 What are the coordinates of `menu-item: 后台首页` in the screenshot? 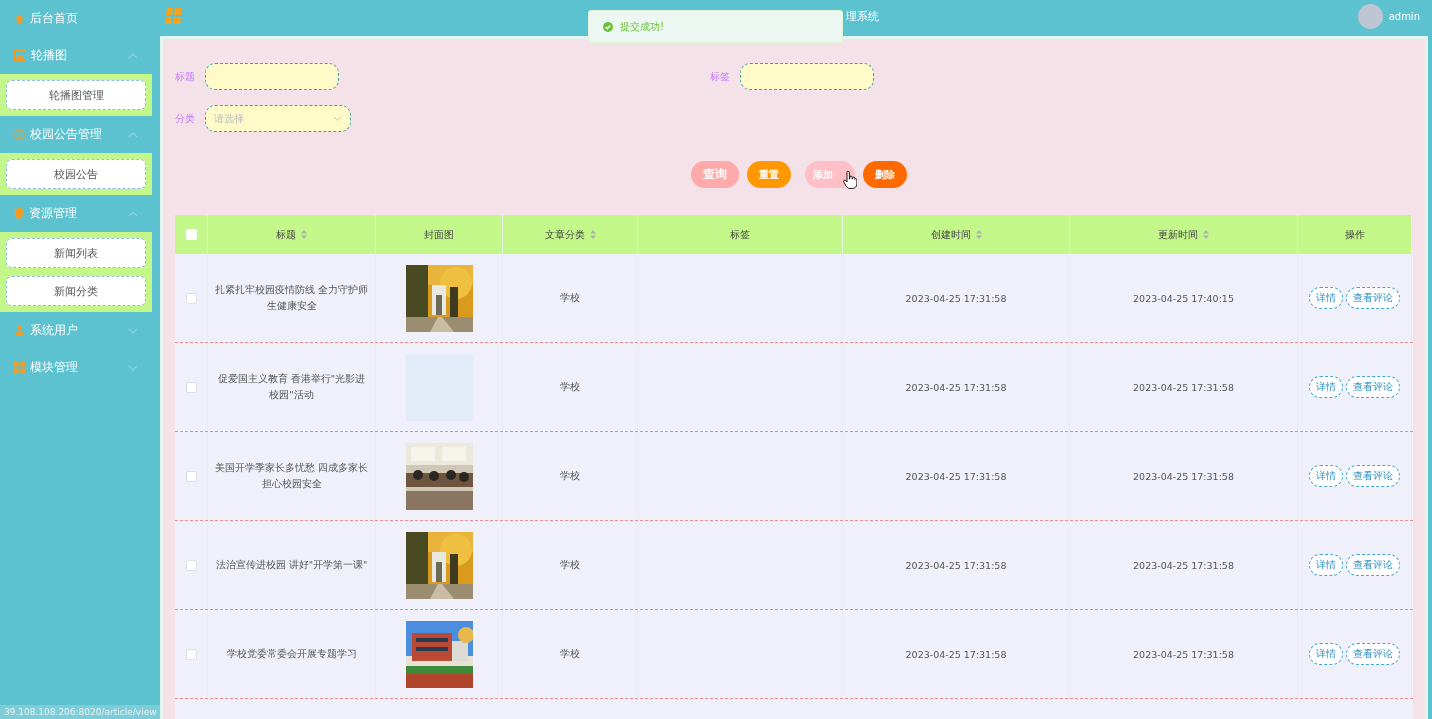 It's located at (76, 18).